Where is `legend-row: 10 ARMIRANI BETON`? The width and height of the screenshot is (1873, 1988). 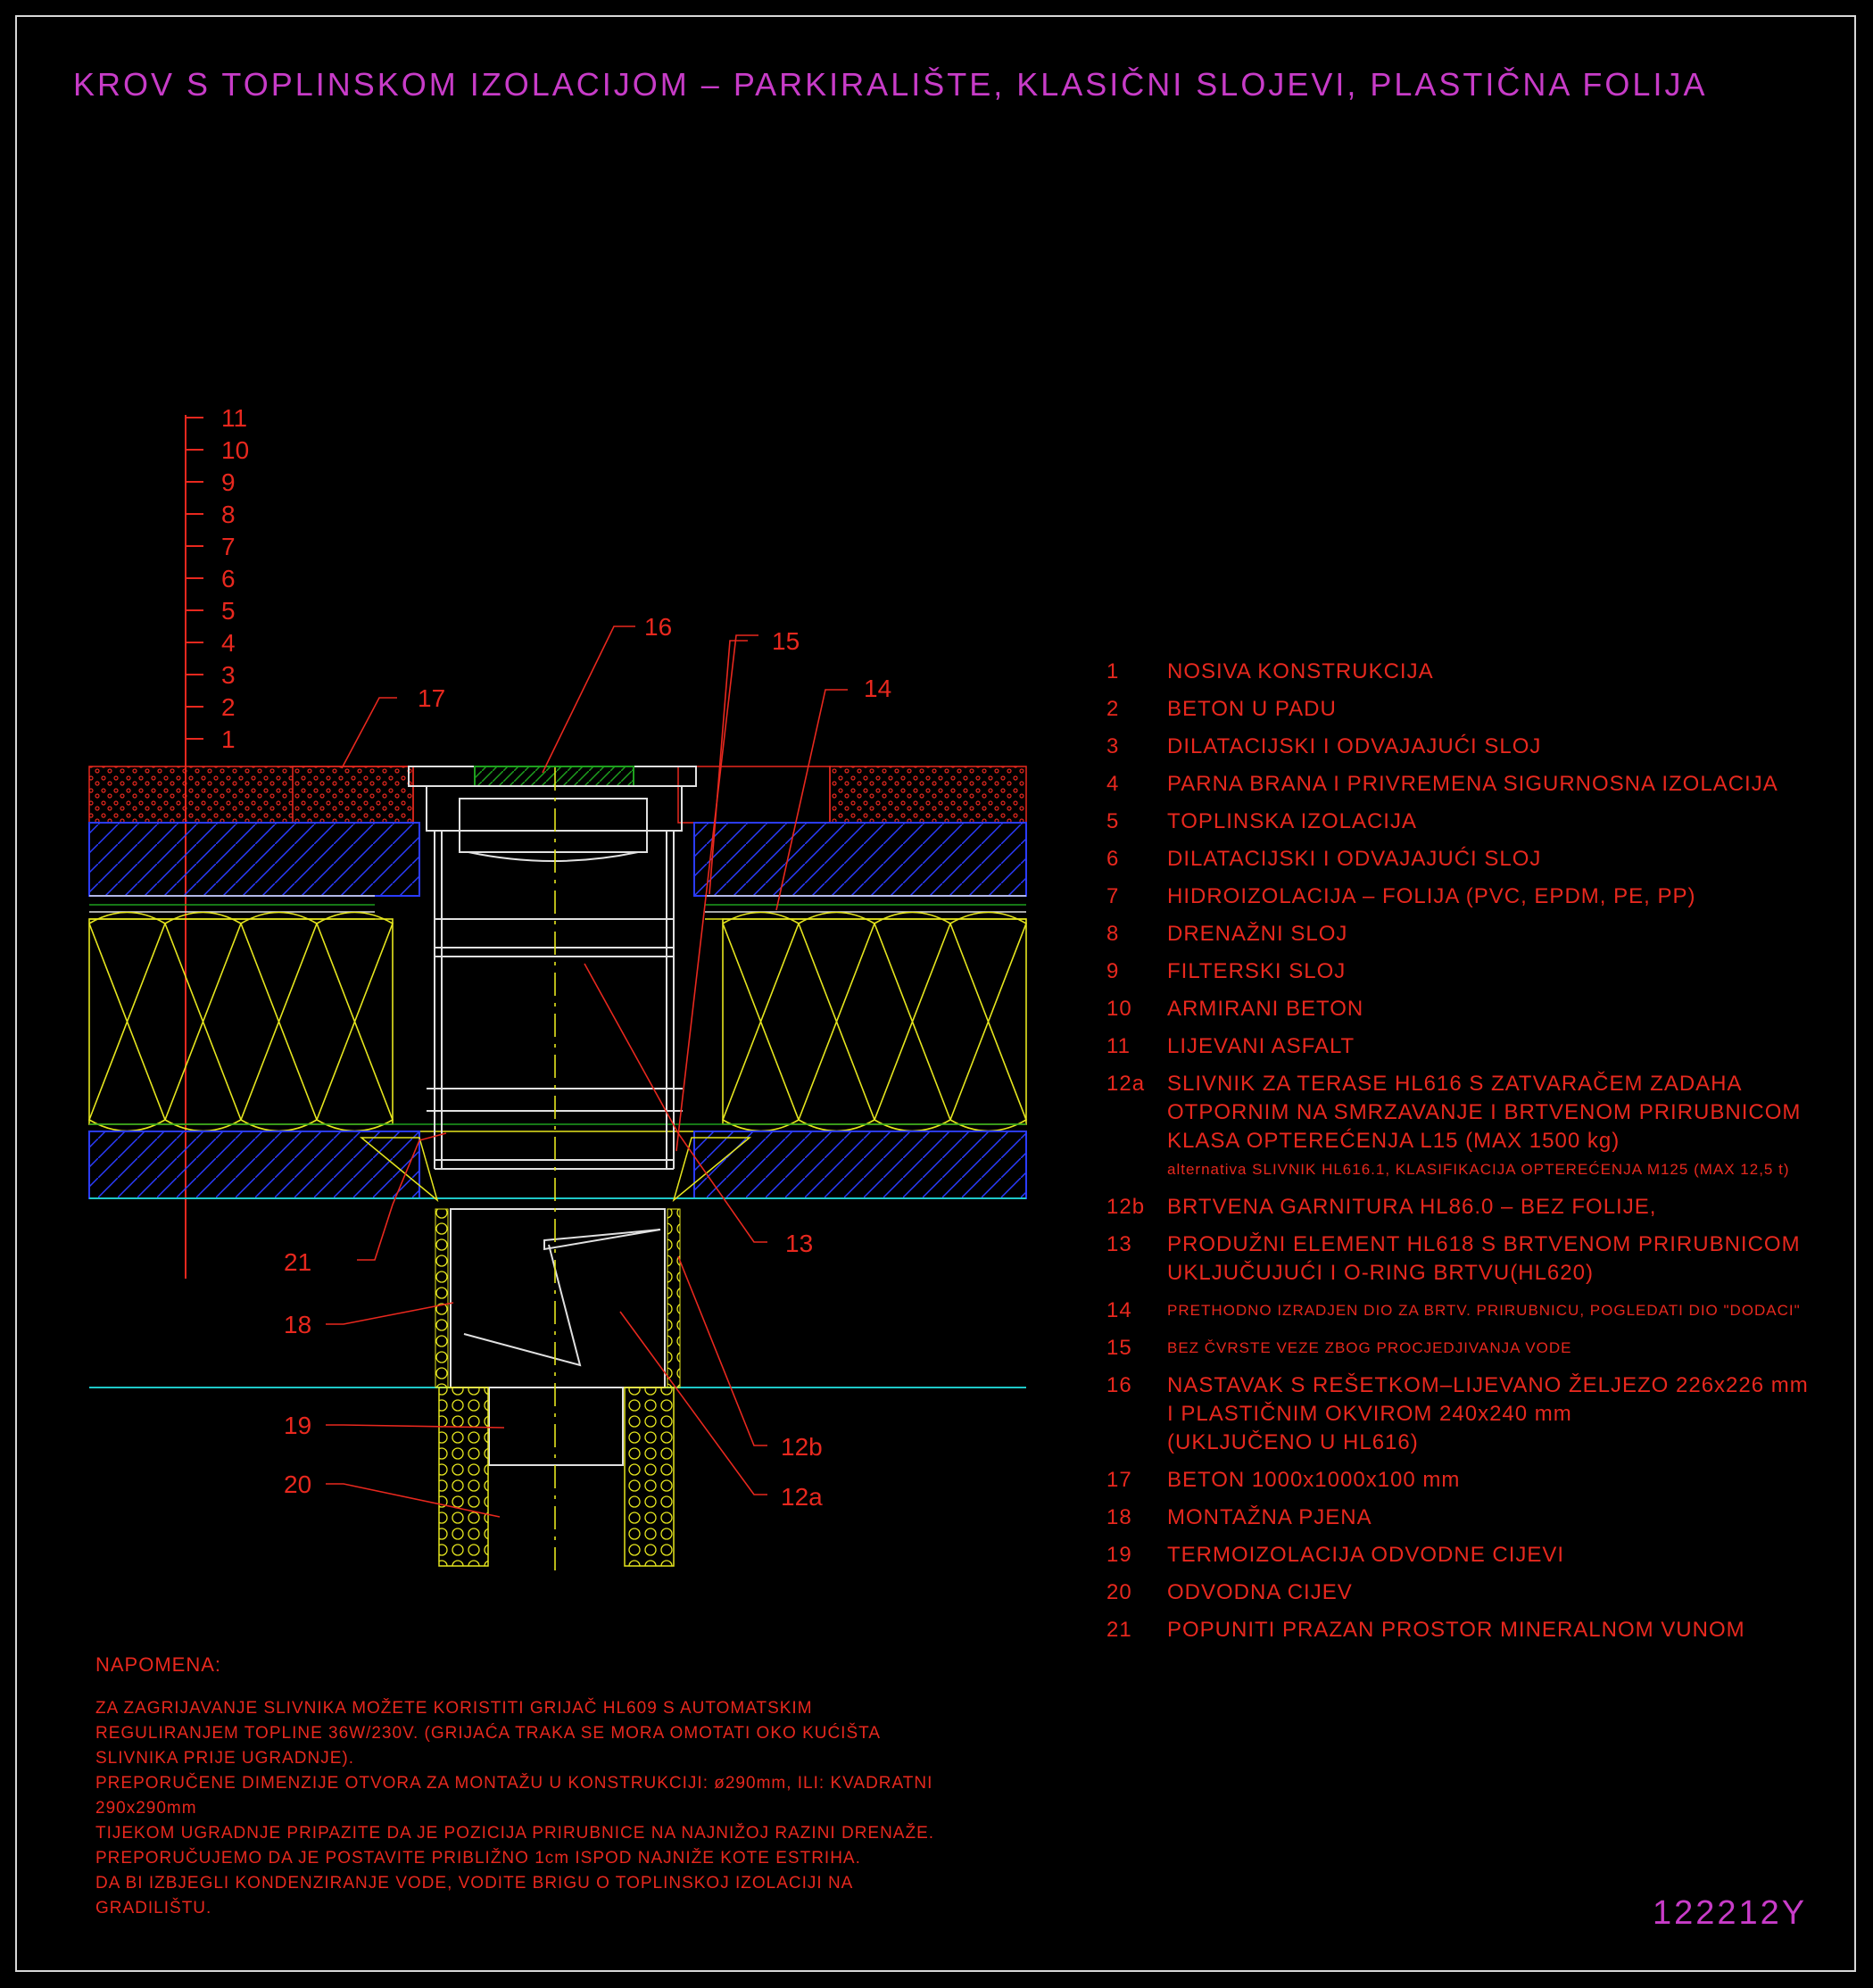 legend-row: 10 ARMIRANI BETON is located at coordinates (1481, 1009).